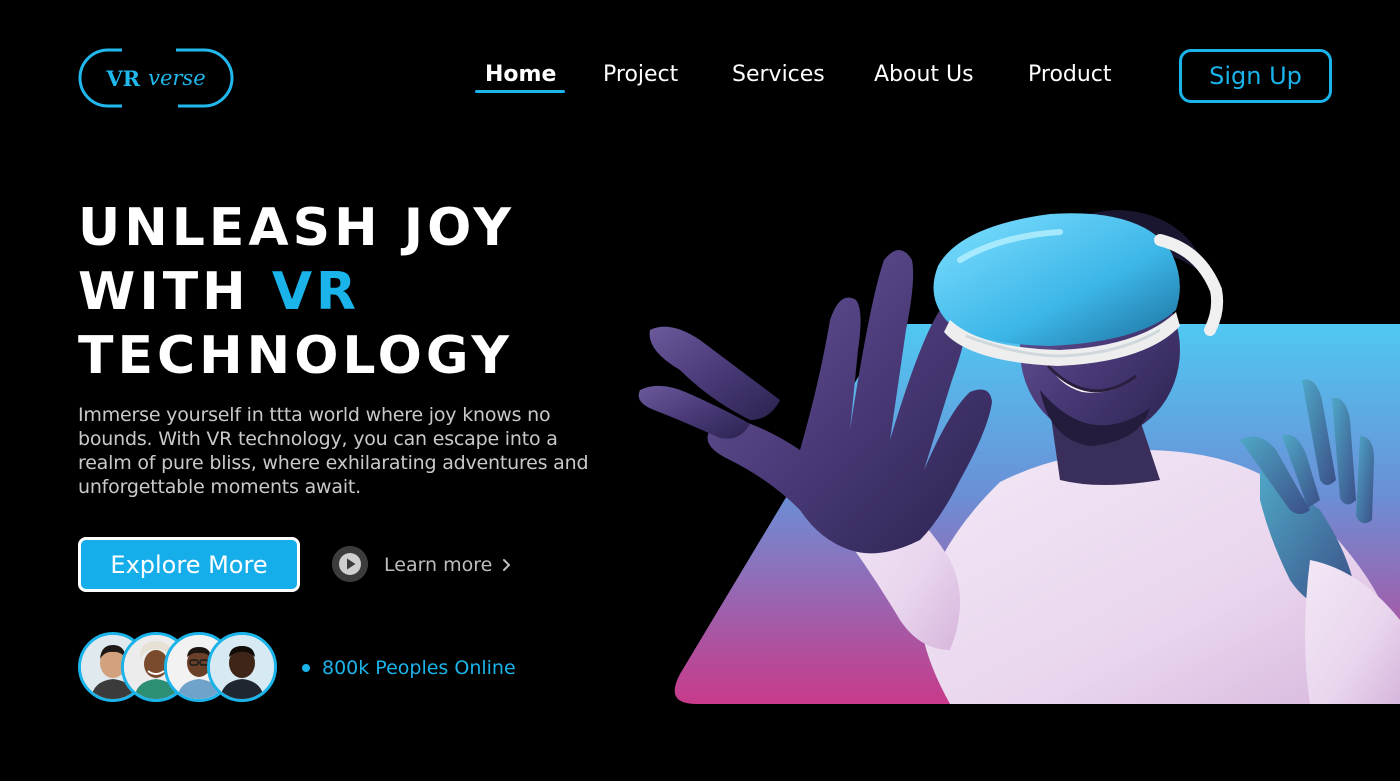 The height and width of the screenshot is (781, 1400). Describe the element at coordinates (1255, 76) in the screenshot. I see `sign-up-button: Sign Up` at that location.